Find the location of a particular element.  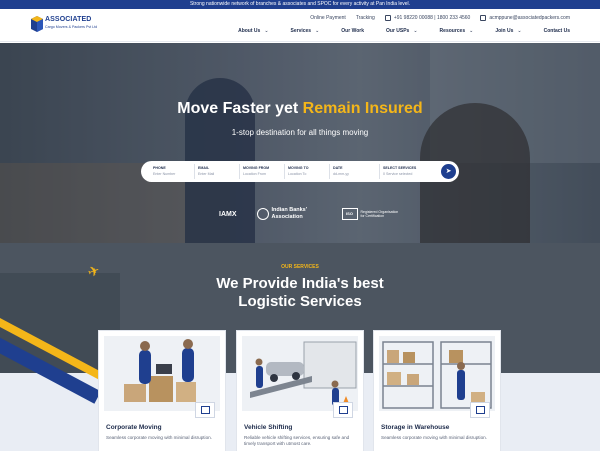

field-placeholder: Location To is located at coordinates (297, 174).